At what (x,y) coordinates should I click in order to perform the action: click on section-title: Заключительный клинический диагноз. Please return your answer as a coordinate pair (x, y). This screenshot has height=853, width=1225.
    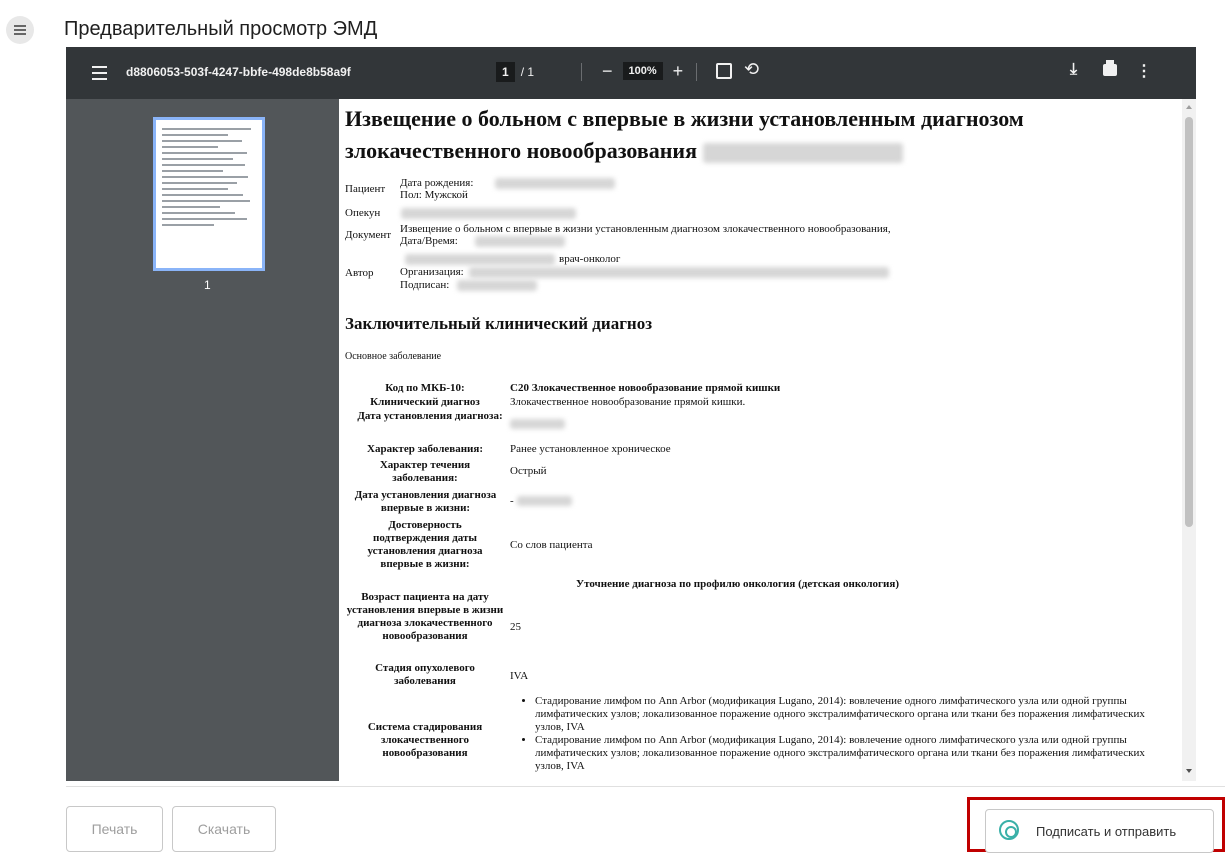
    Looking at the image, I should click on (499, 323).